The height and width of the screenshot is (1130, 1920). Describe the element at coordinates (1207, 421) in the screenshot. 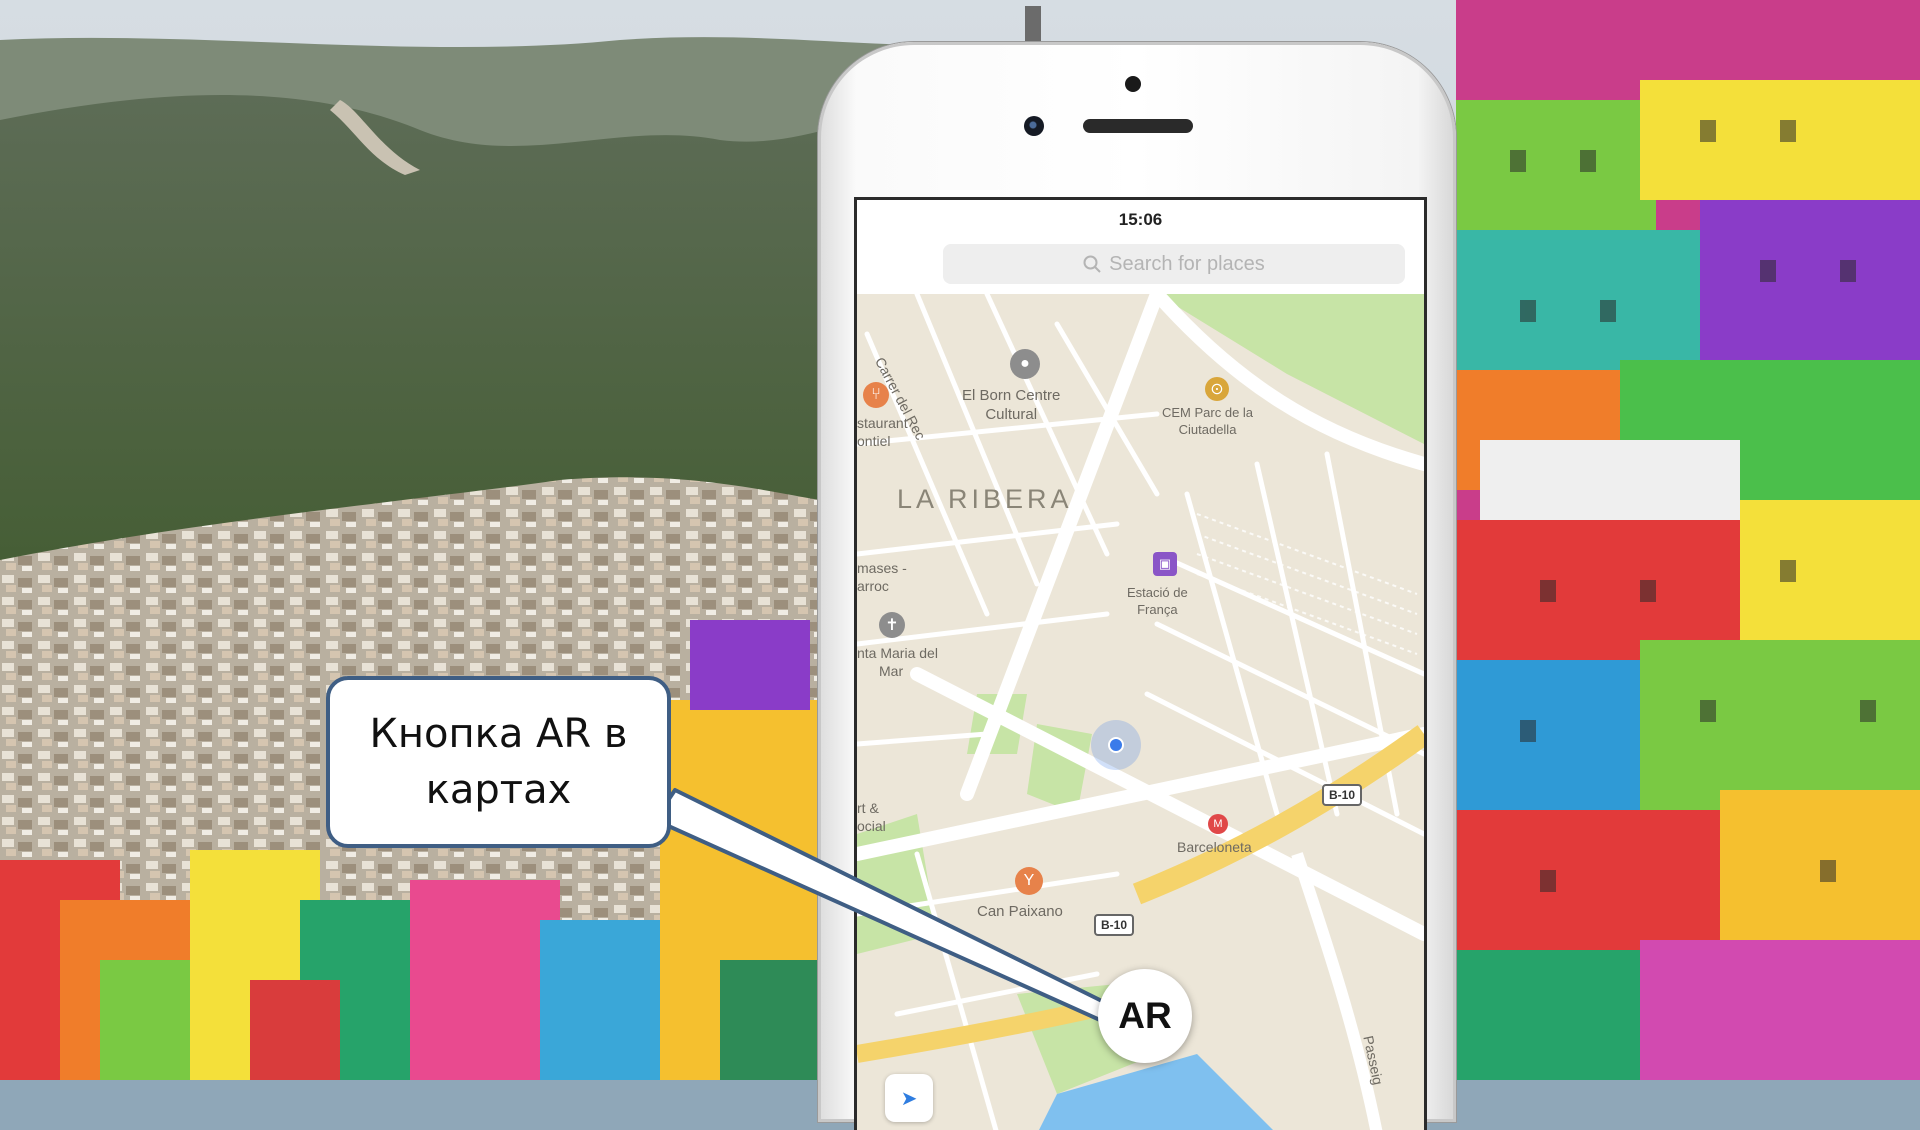

I see `poi-cem-parc-de-la-ciutadella: CEM Parc de la Ciutadella` at that location.